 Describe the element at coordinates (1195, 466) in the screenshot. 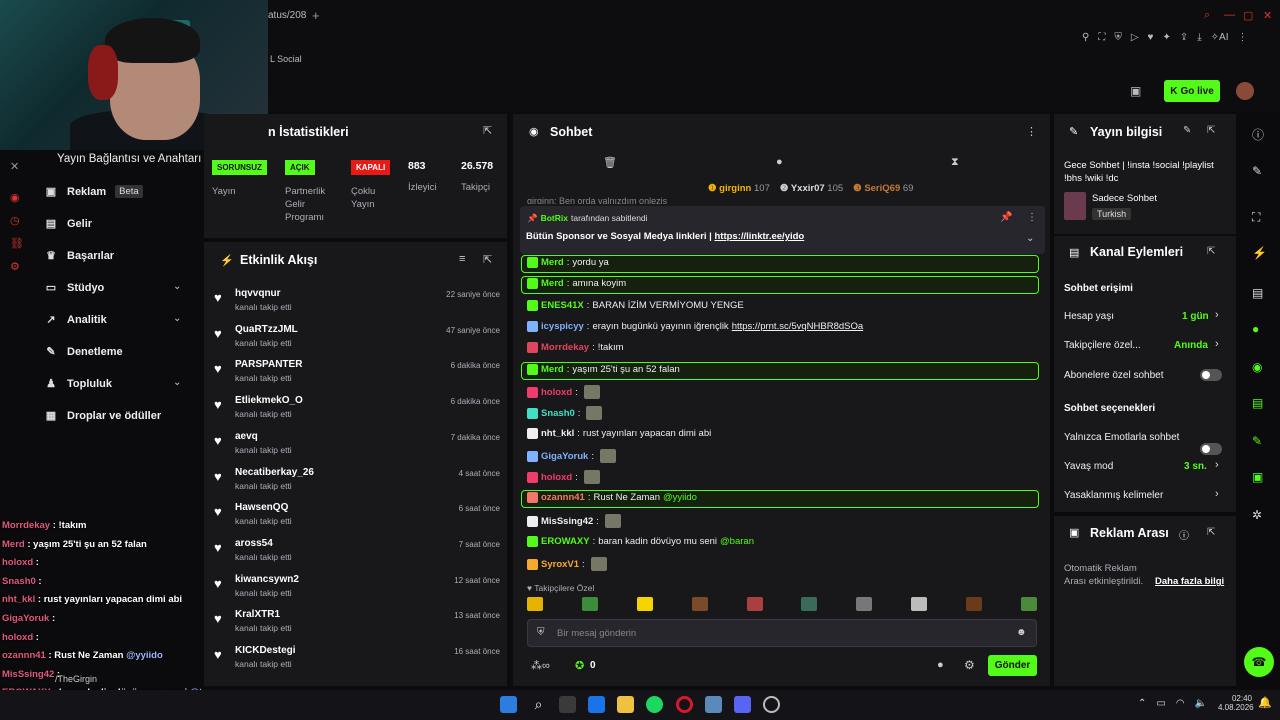

I see `setting-value: 3 sn.` at that location.